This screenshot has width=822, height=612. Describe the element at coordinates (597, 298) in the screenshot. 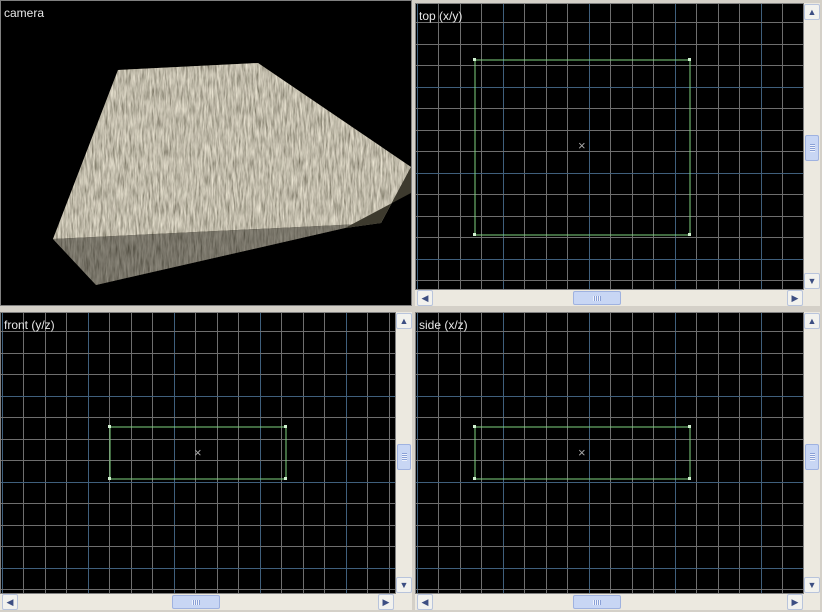

I see `top-hscroll-thumb` at that location.